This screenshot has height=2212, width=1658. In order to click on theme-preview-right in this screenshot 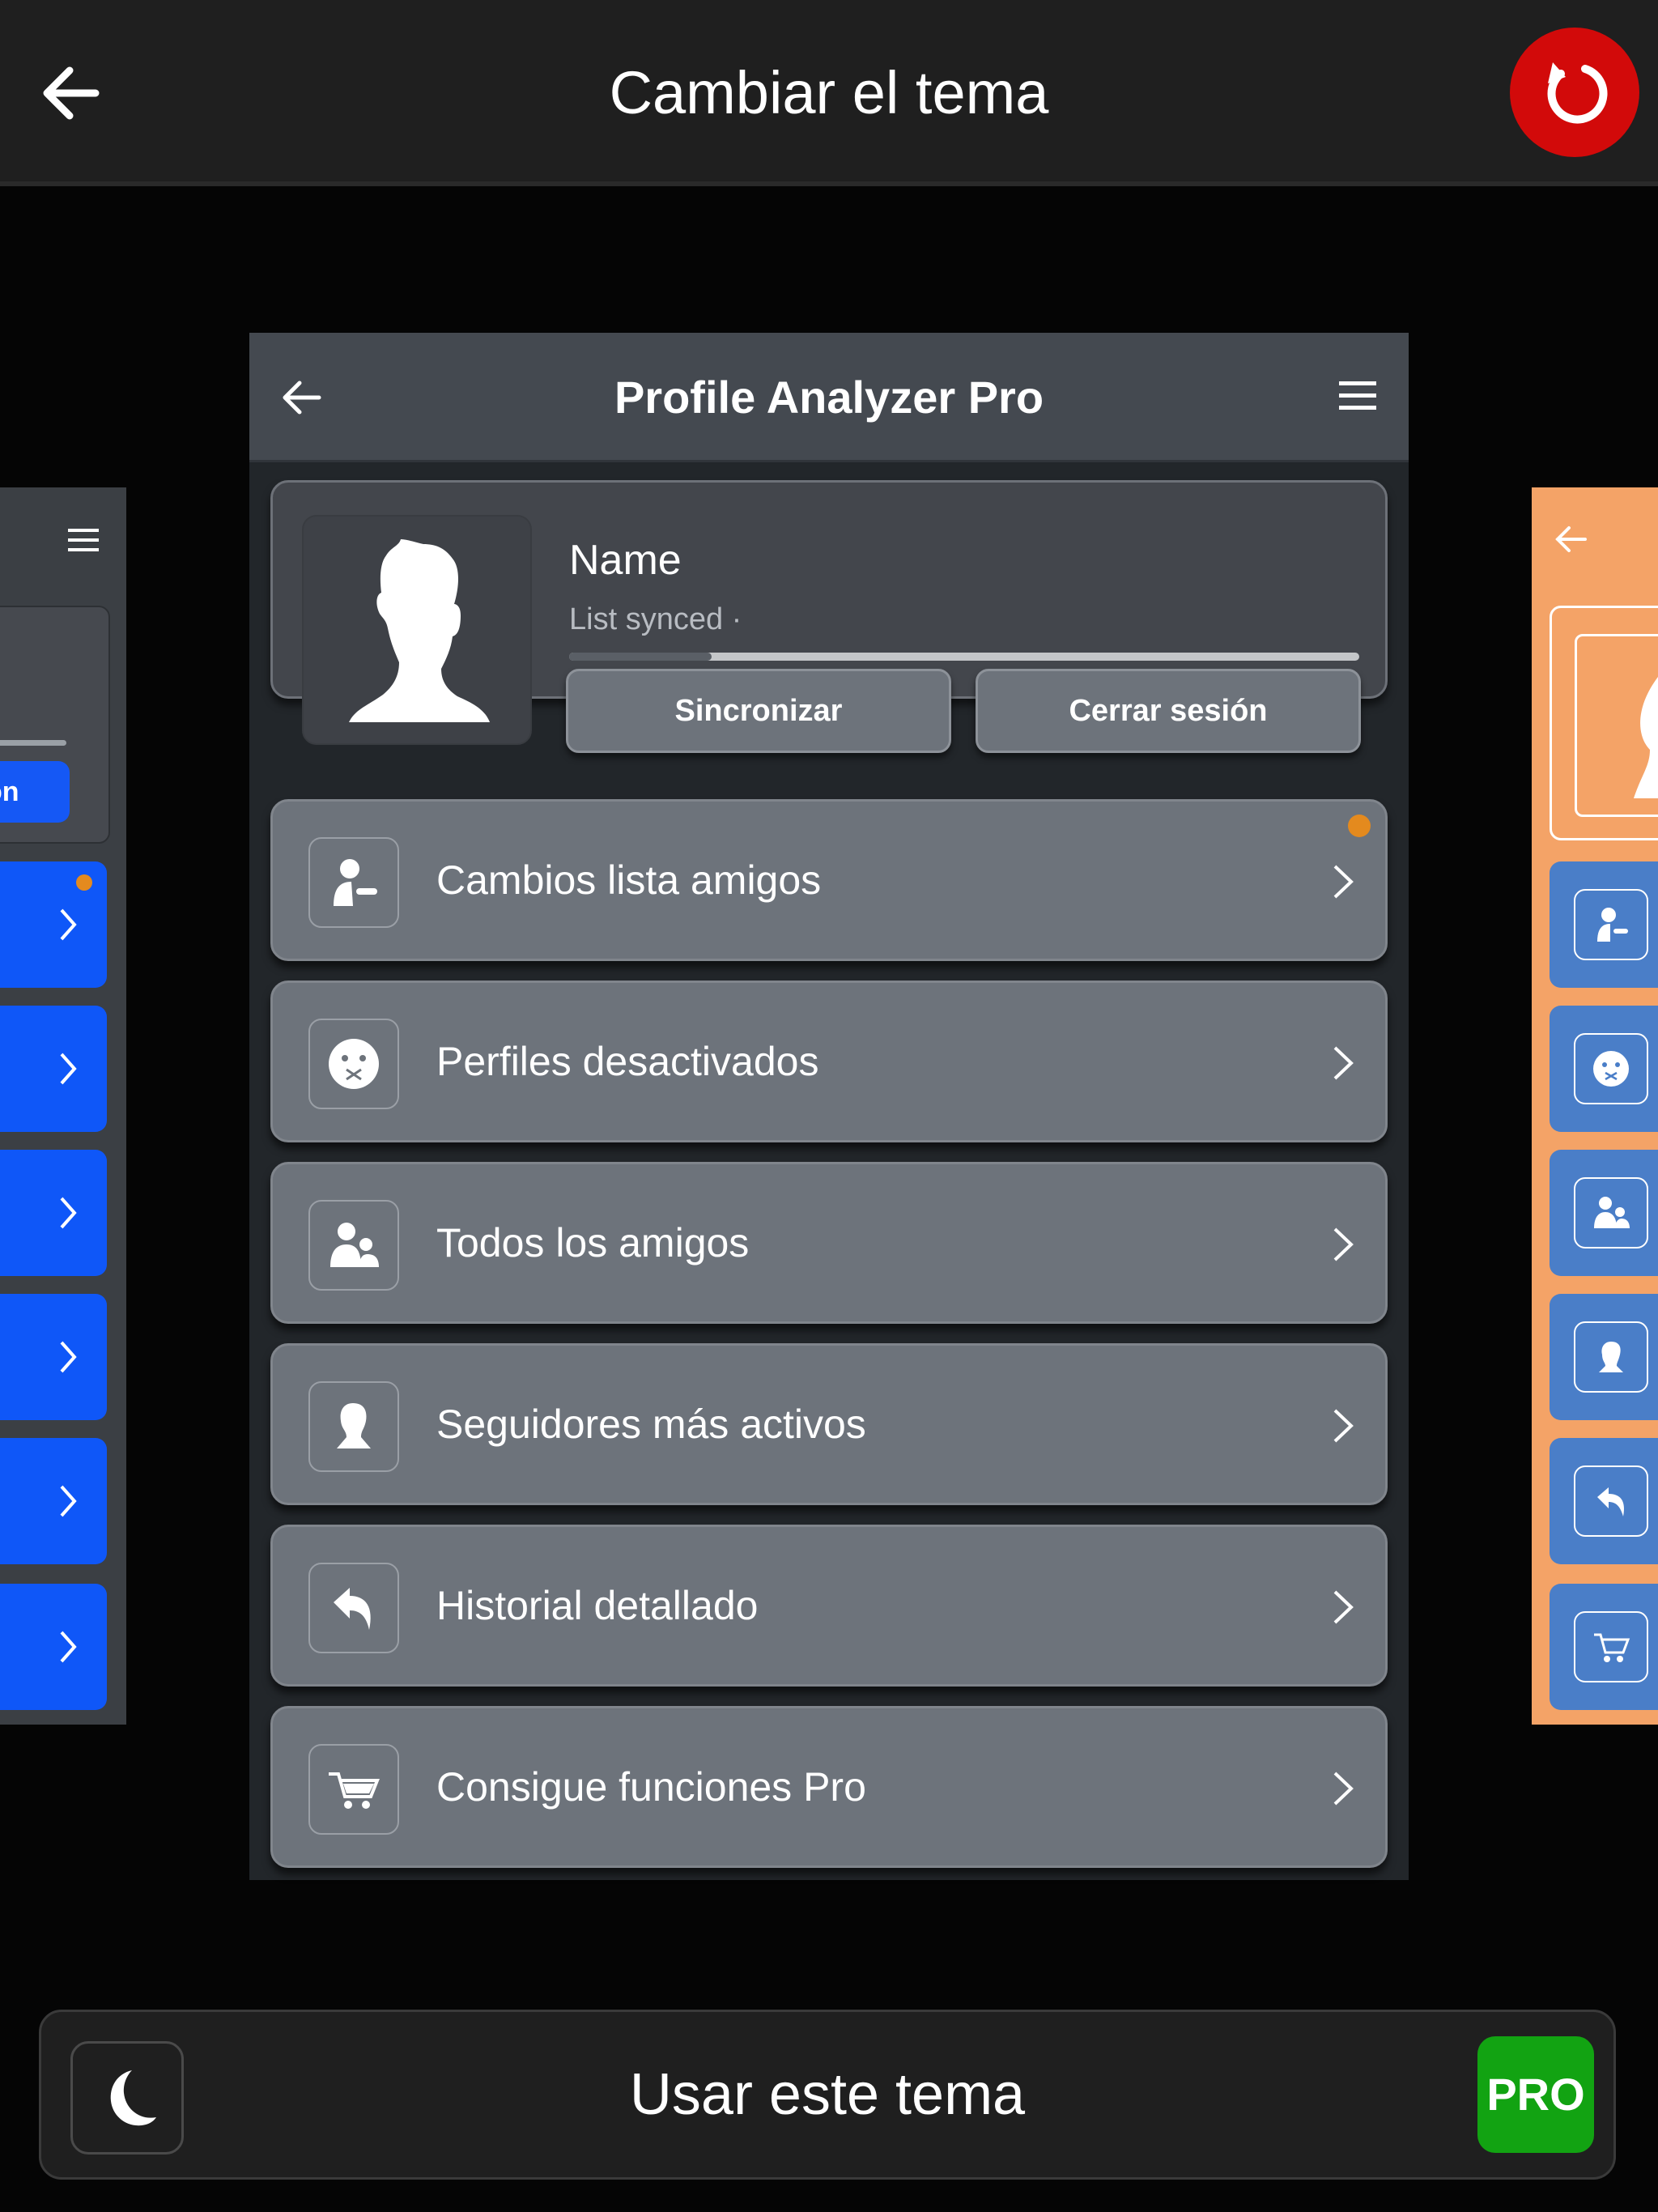, I will do `click(1595, 1106)`.